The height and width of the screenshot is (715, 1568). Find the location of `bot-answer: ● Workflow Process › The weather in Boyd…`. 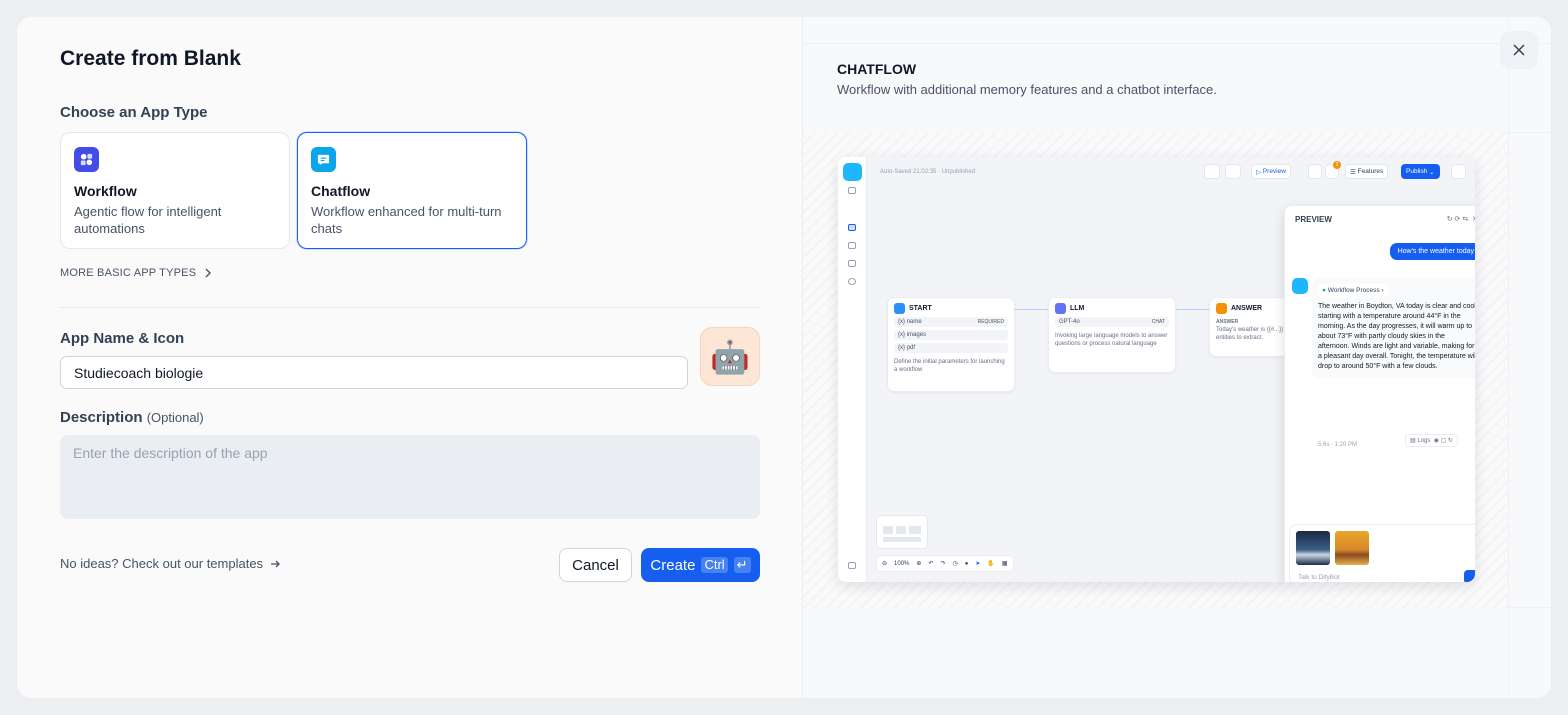

bot-answer: ● Workflow Process › The weather in Boyd… is located at coordinates (1393, 328).